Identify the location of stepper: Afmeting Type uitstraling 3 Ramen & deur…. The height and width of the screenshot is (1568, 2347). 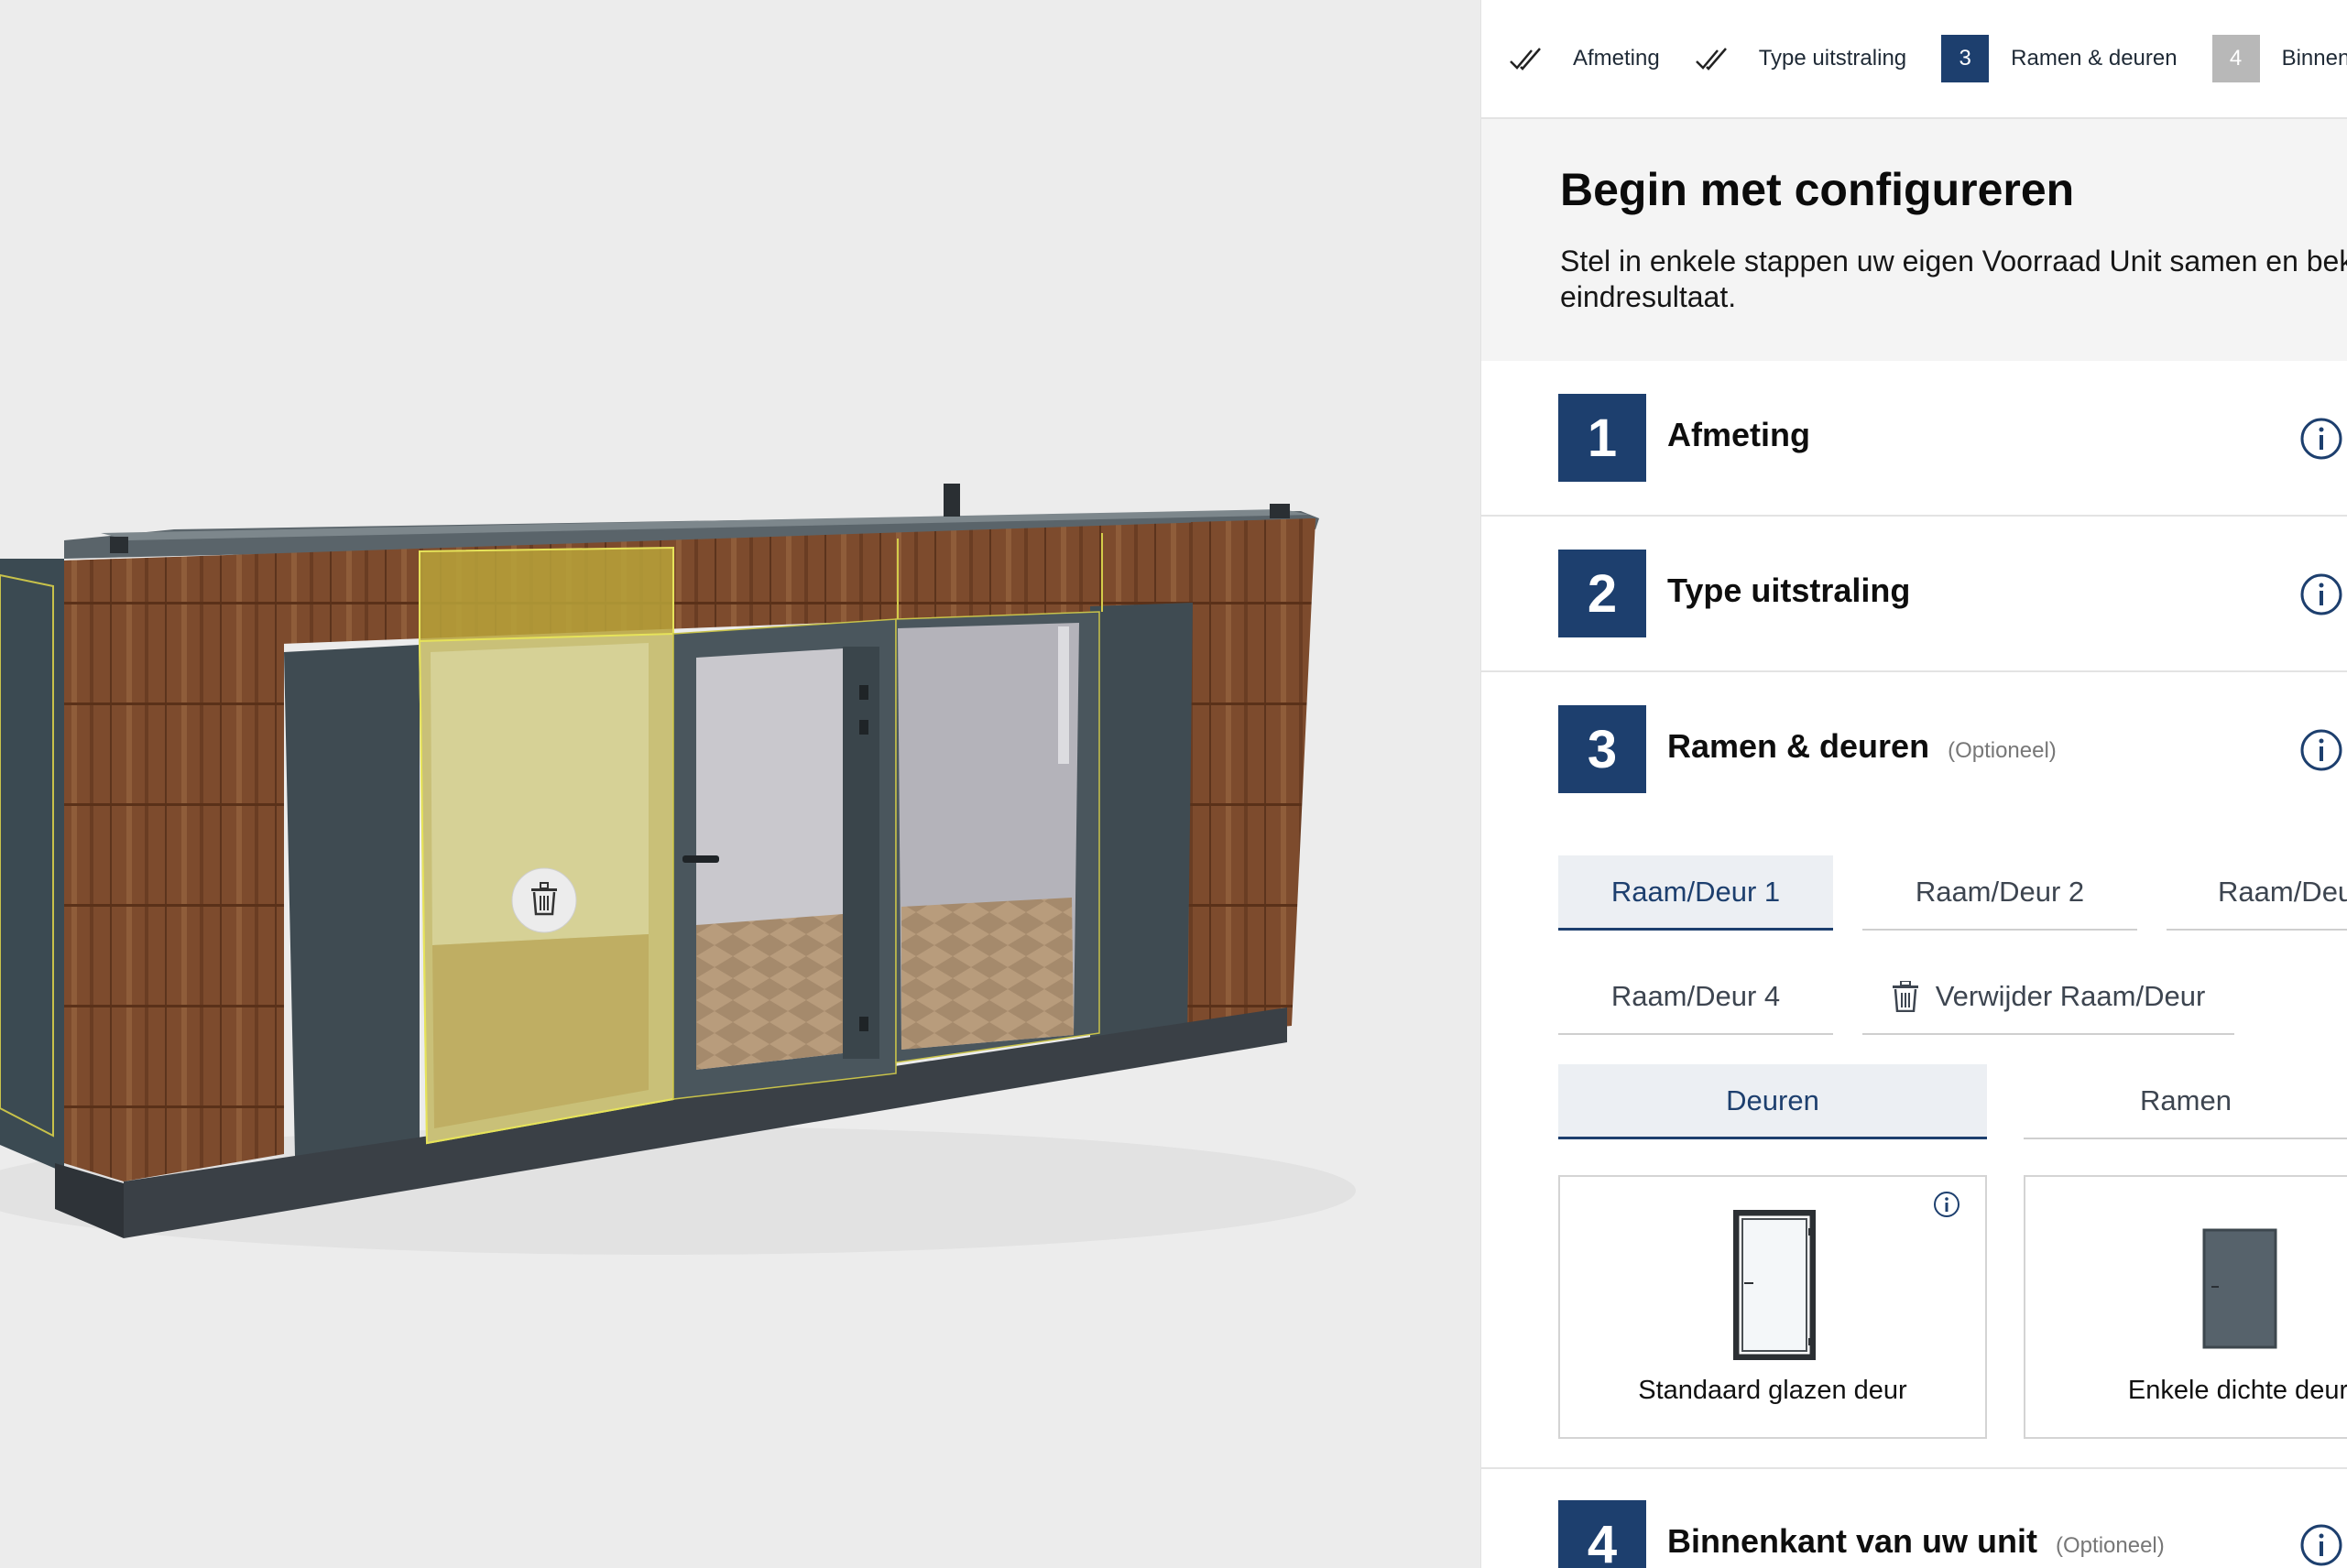
(1914, 59).